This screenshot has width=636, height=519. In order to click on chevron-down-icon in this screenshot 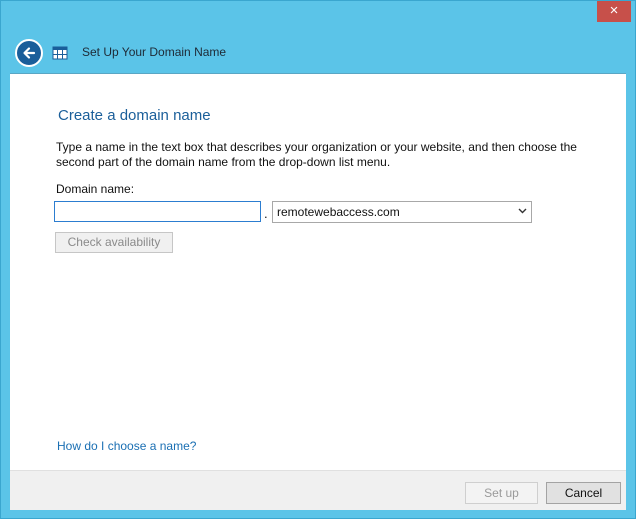, I will do `click(522, 211)`.